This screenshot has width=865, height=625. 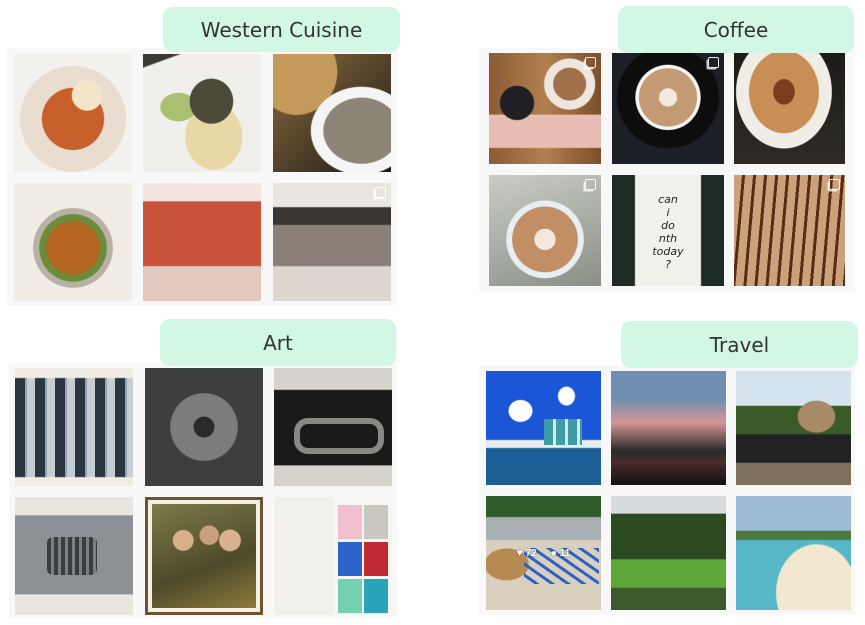 What do you see at coordinates (519, 553) in the screenshot?
I see `heart-icon: ♥` at bounding box center [519, 553].